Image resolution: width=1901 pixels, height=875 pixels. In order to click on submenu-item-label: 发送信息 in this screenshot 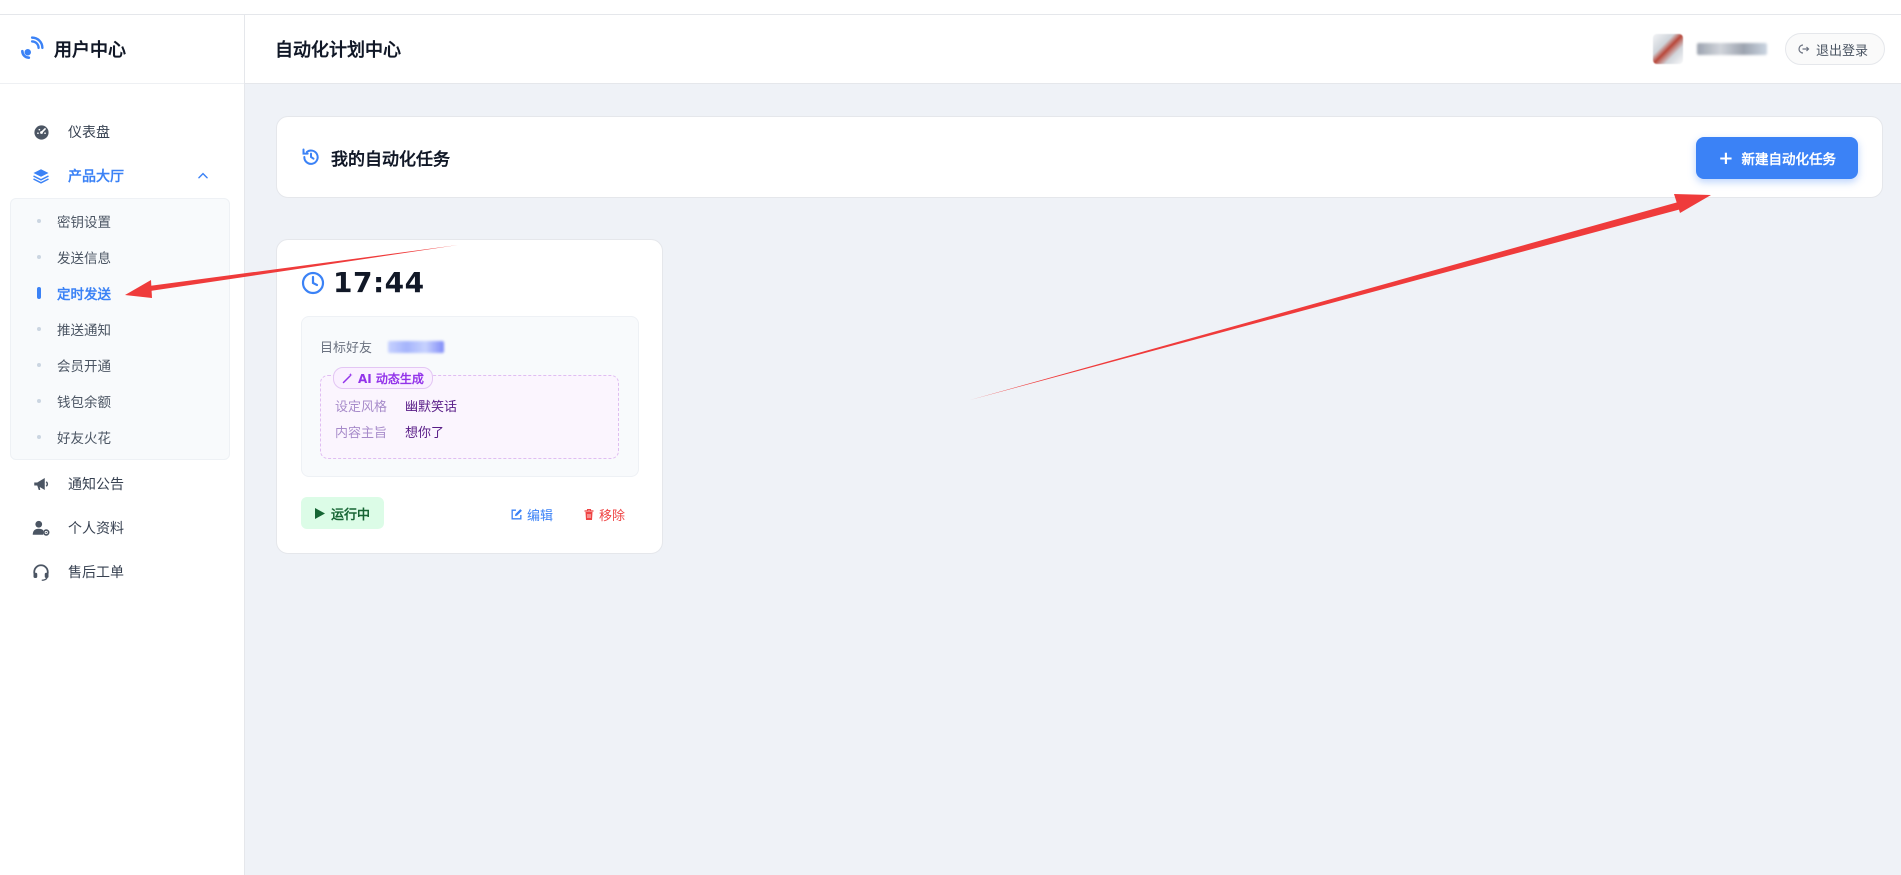, I will do `click(84, 259)`.